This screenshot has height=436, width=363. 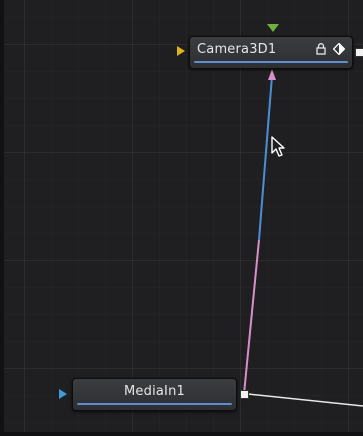 What do you see at coordinates (154, 404) in the screenshot?
I see `mediain-node-bar` at bounding box center [154, 404].